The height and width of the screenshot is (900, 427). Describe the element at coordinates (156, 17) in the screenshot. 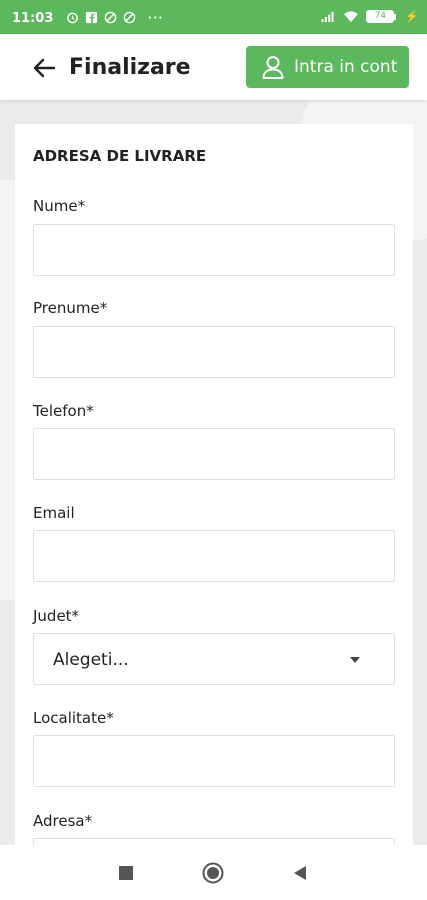

I see `overflow-dots: ···` at that location.